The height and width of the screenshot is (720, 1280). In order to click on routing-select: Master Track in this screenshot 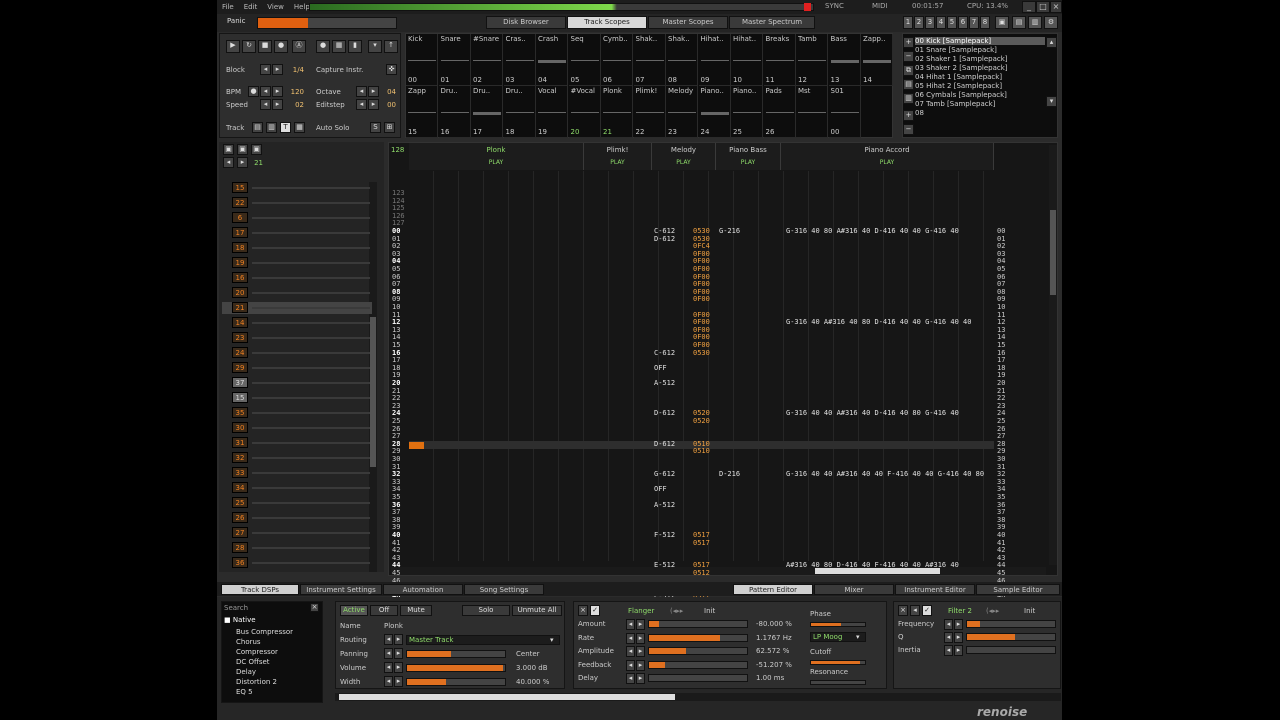, I will do `click(483, 640)`.